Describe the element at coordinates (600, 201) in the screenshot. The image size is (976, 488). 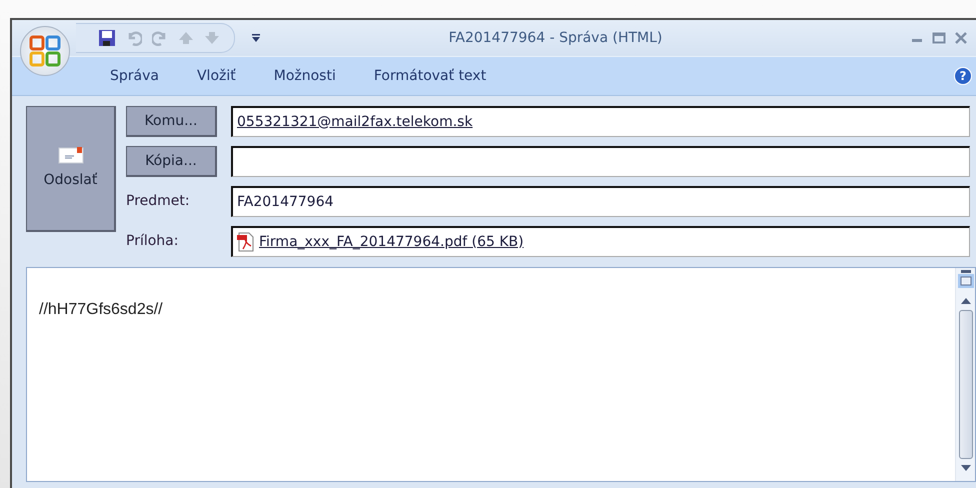
I see `subject-field: FA201477964` at that location.